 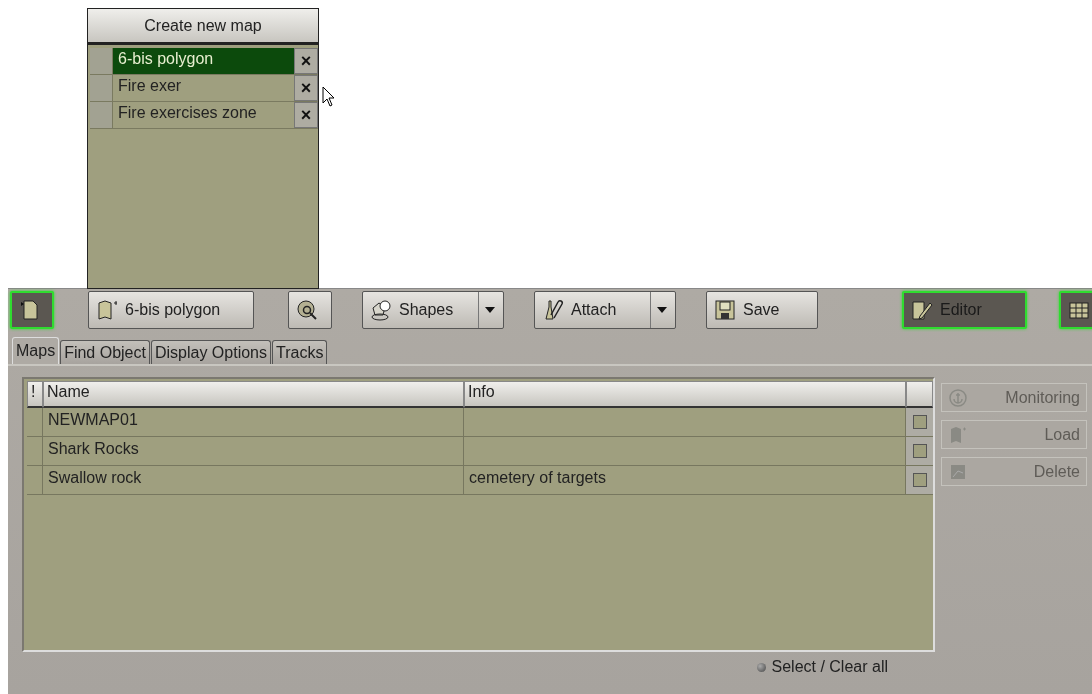 I want to click on map-list-item: Fire exer, so click(x=203, y=88).